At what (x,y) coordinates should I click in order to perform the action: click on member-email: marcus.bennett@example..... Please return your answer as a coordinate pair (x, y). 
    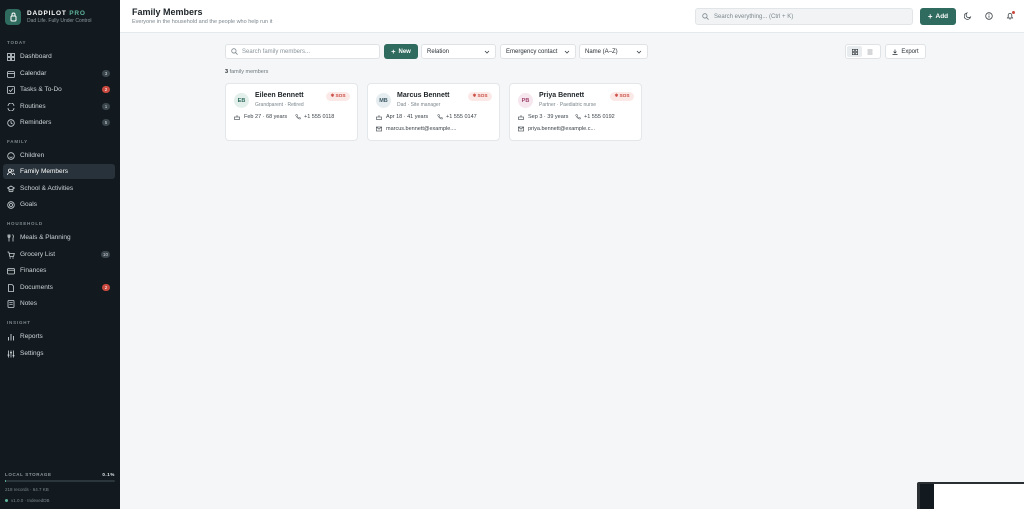
    Looking at the image, I should click on (416, 129).